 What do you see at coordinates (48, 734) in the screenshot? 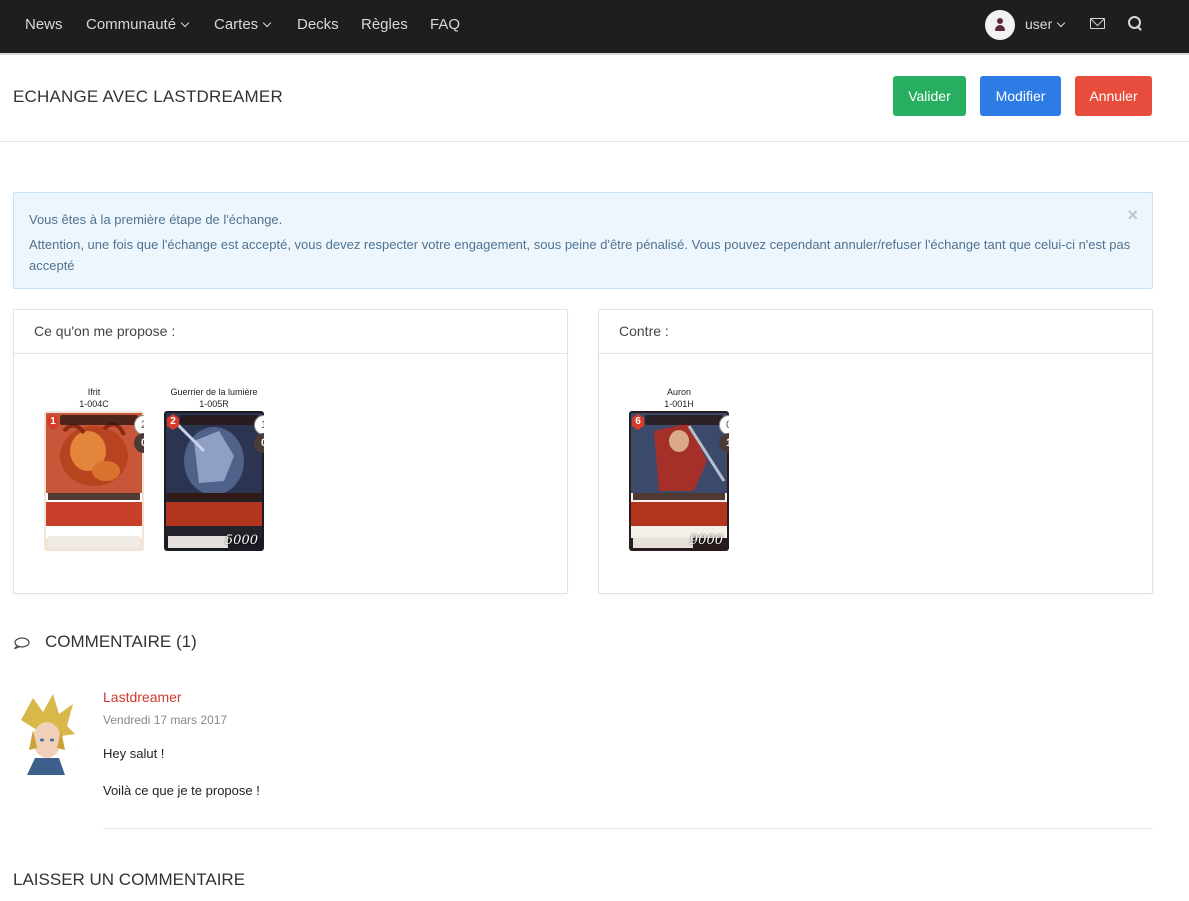
I see `commenter-avatar` at bounding box center [48, 734].